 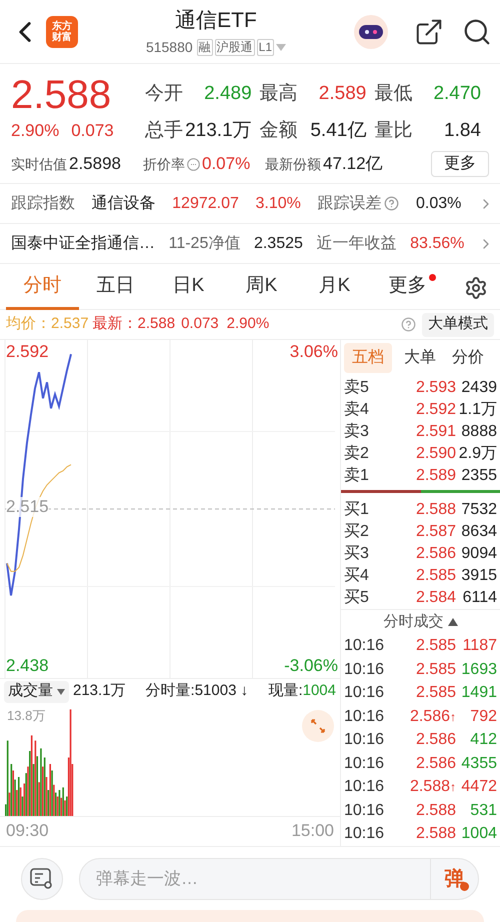 What do you see at coordinates (392, 203) in the screenshot?
I see `help-icon` at bounding box center [392, 203].